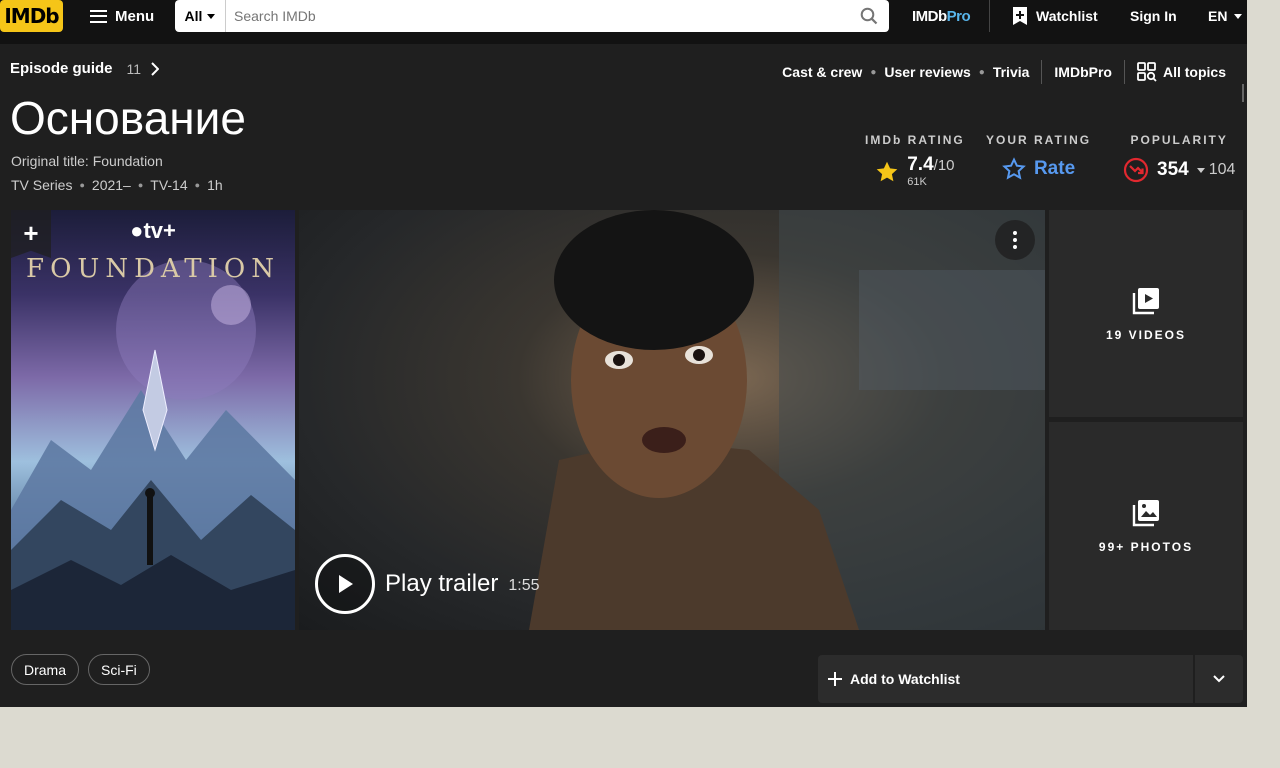 This screenshot has height=768, width=1280. Describe the element at coordinates (153, 420) in the screenshot. I see `poster-image: ●tv+ FOUNDATION +` at that location.